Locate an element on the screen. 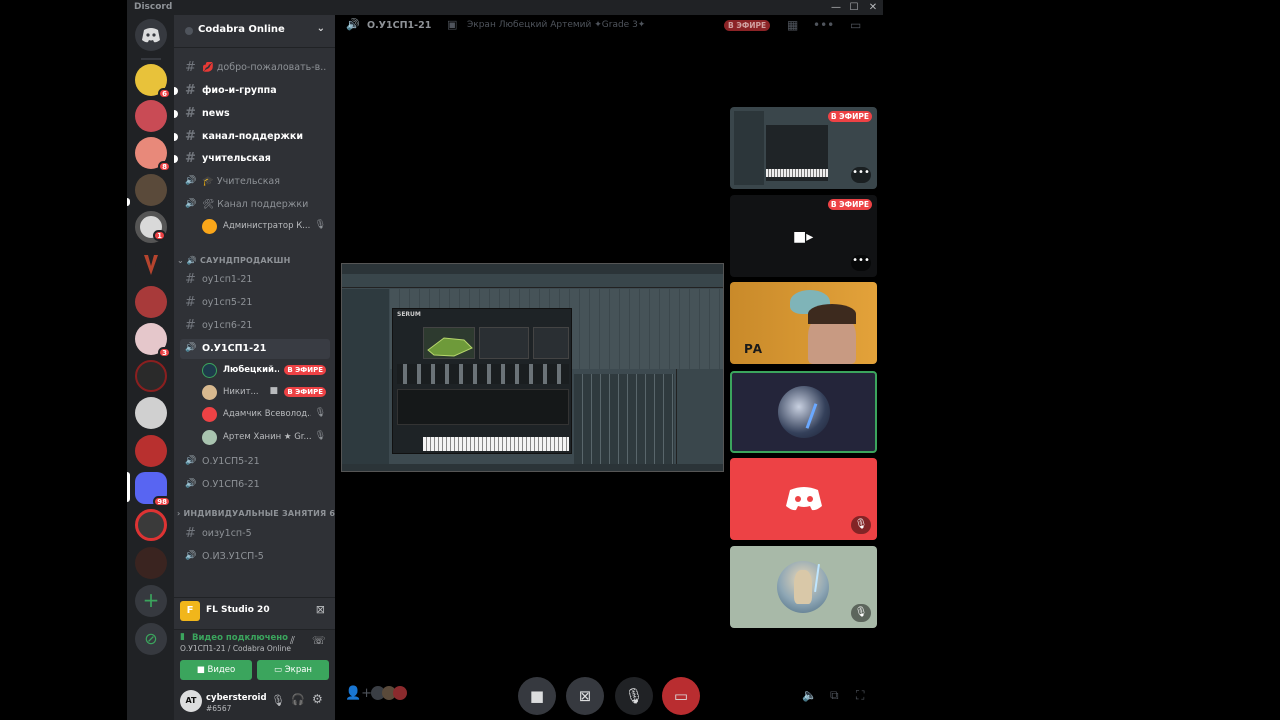  mic-muted-icon: 🎙 is located at coordinates (861, 525).